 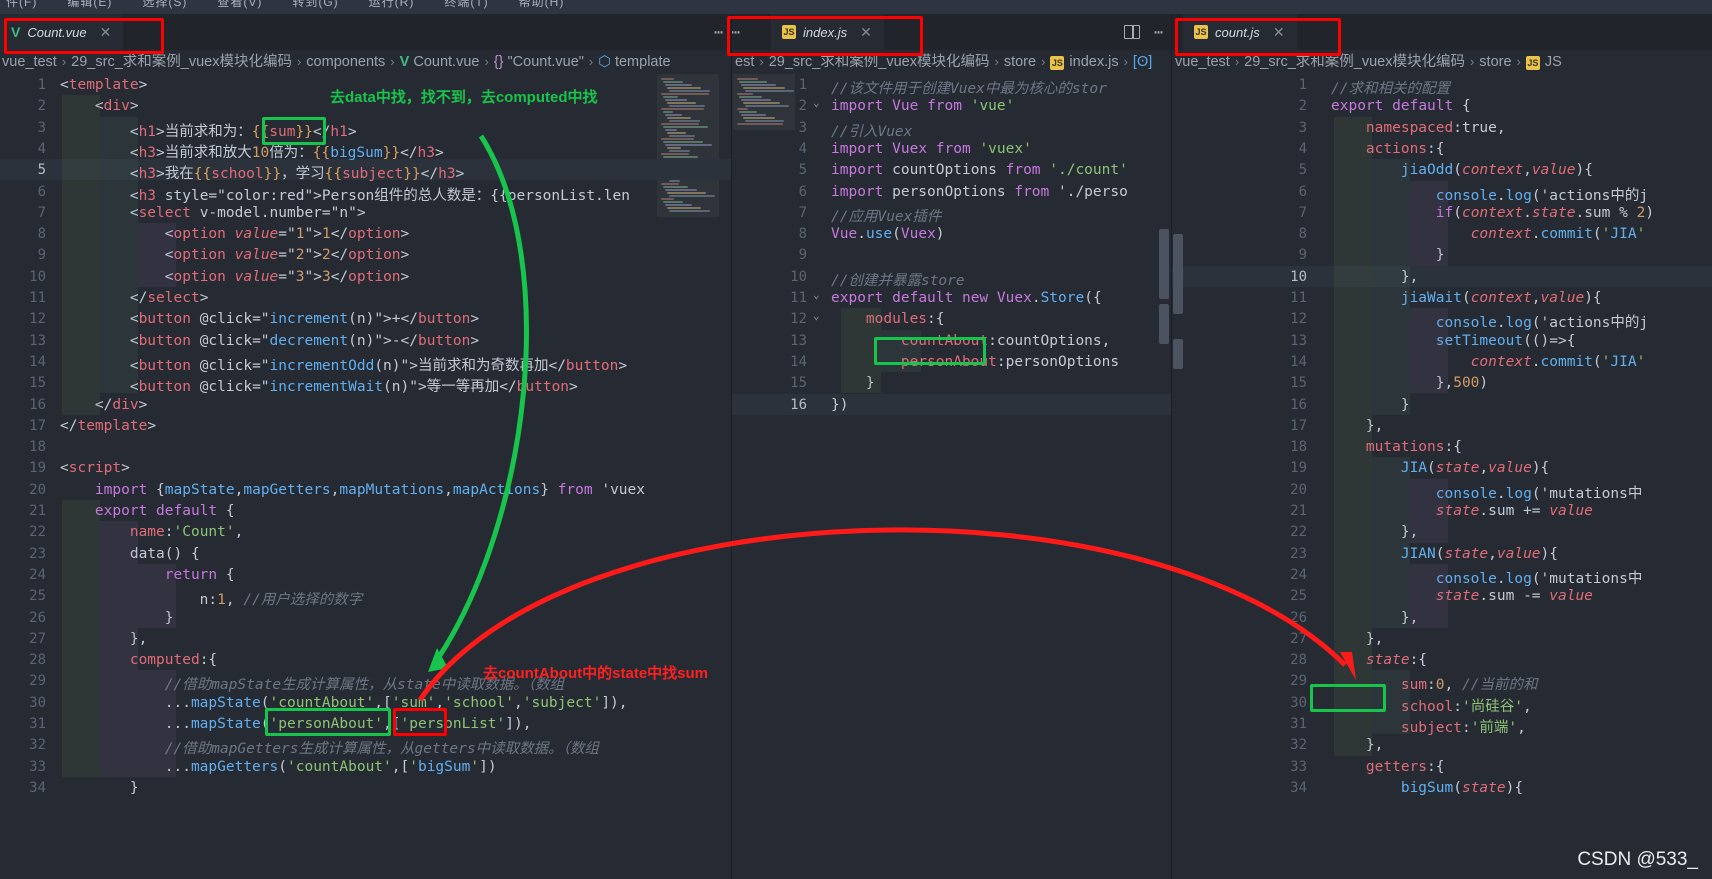 What do you see at coordinates (1298, 383) in the screenshot?
I see `line-number: 15` at bounding box center [1298, 383].